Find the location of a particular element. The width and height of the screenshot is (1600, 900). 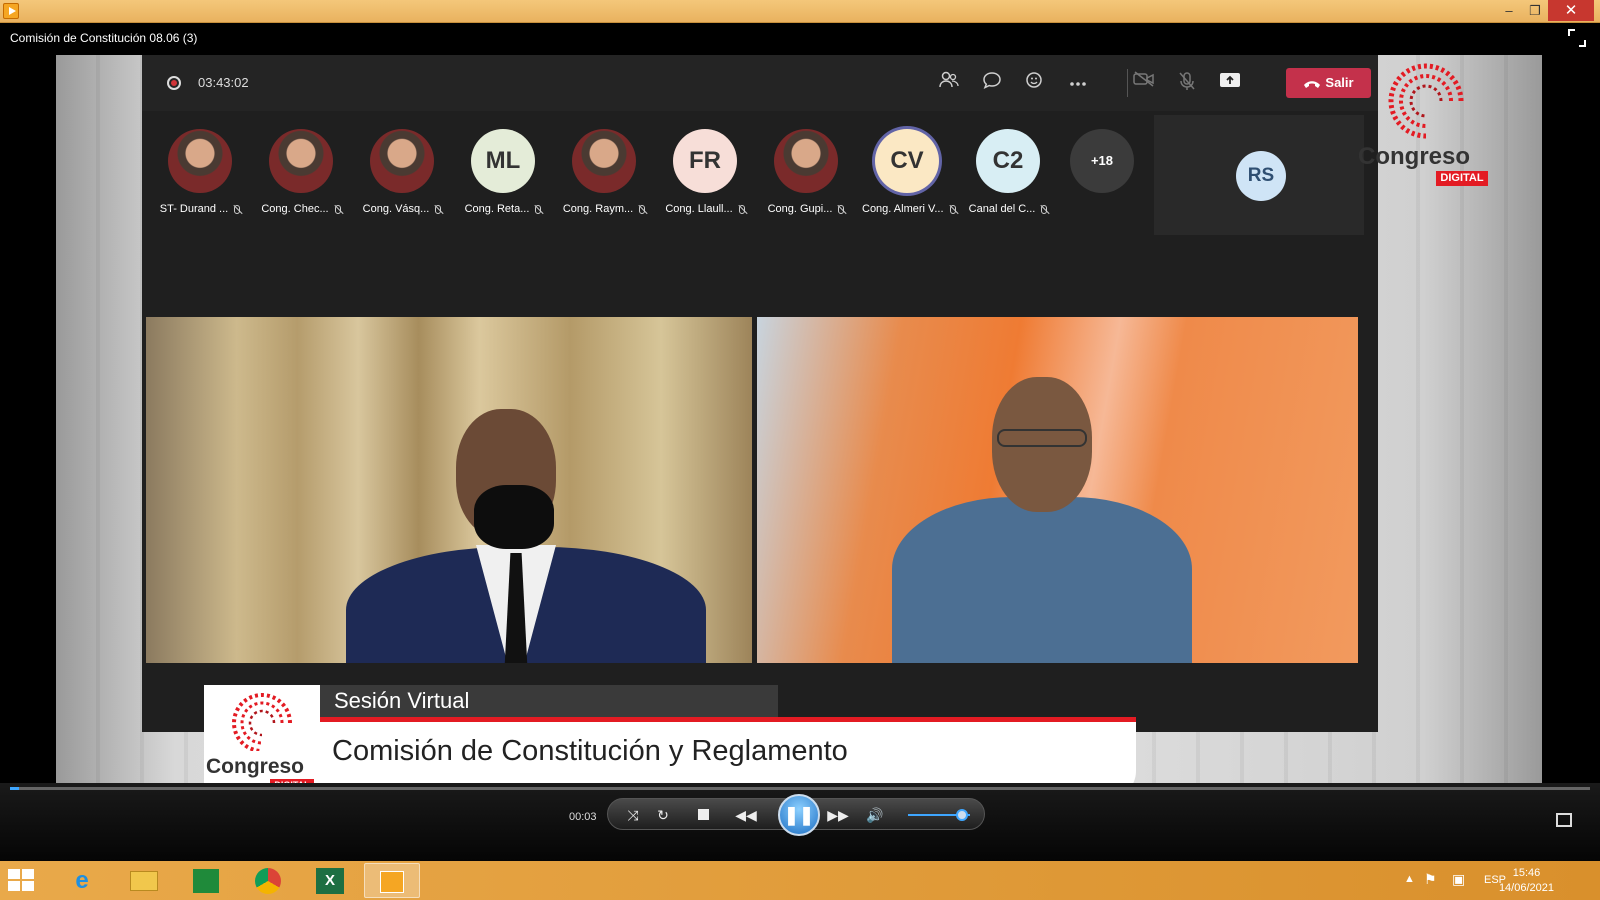

minimize-button: – is located at coordinates (1509, 11).